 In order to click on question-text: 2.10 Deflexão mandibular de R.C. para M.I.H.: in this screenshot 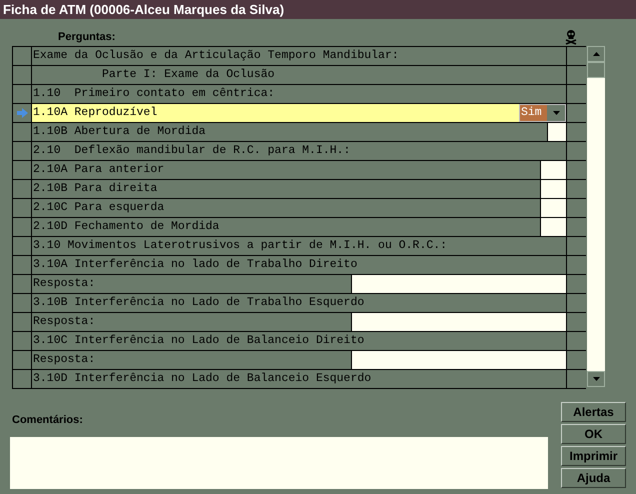, I will do `click(191, 151)`.